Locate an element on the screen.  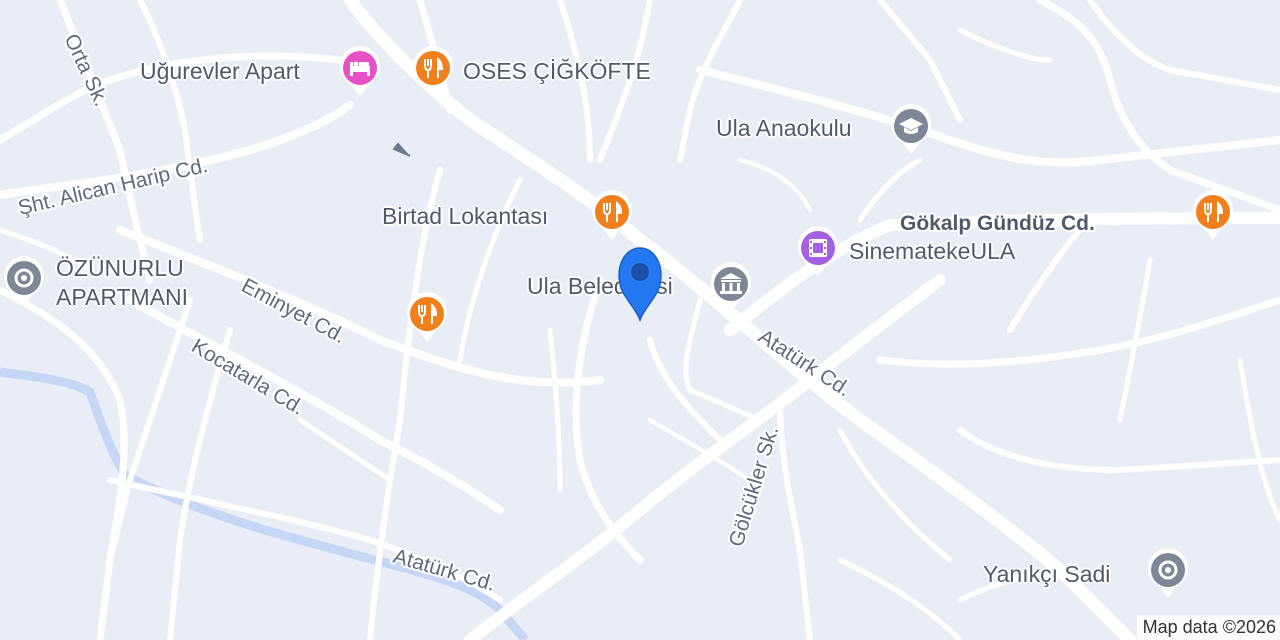
selected-location-marker is located at coordinates (640, 284).